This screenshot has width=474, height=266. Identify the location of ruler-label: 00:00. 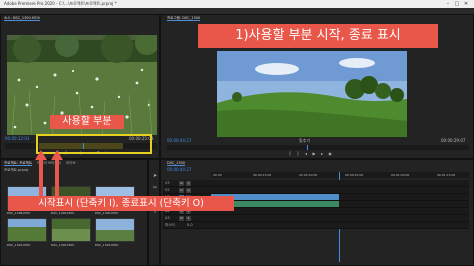
(217, 175).